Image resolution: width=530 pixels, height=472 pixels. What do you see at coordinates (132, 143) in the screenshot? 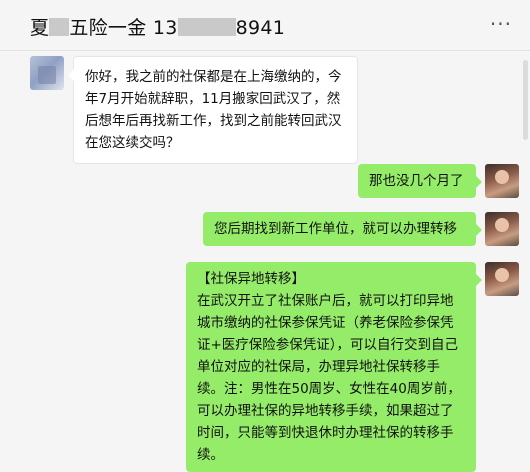
I see `message-line: 在您这续交吗？` at bounding box center [132, 143].